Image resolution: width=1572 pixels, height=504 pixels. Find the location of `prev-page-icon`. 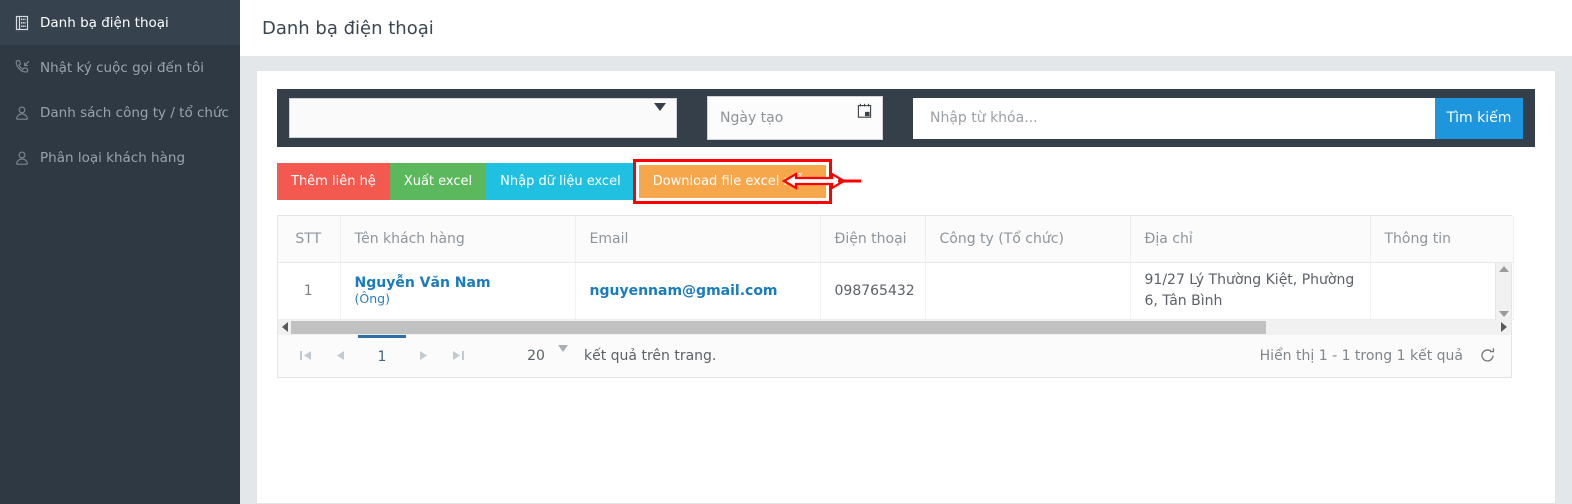

prev-page-icon is located at coordinates (340, 356).